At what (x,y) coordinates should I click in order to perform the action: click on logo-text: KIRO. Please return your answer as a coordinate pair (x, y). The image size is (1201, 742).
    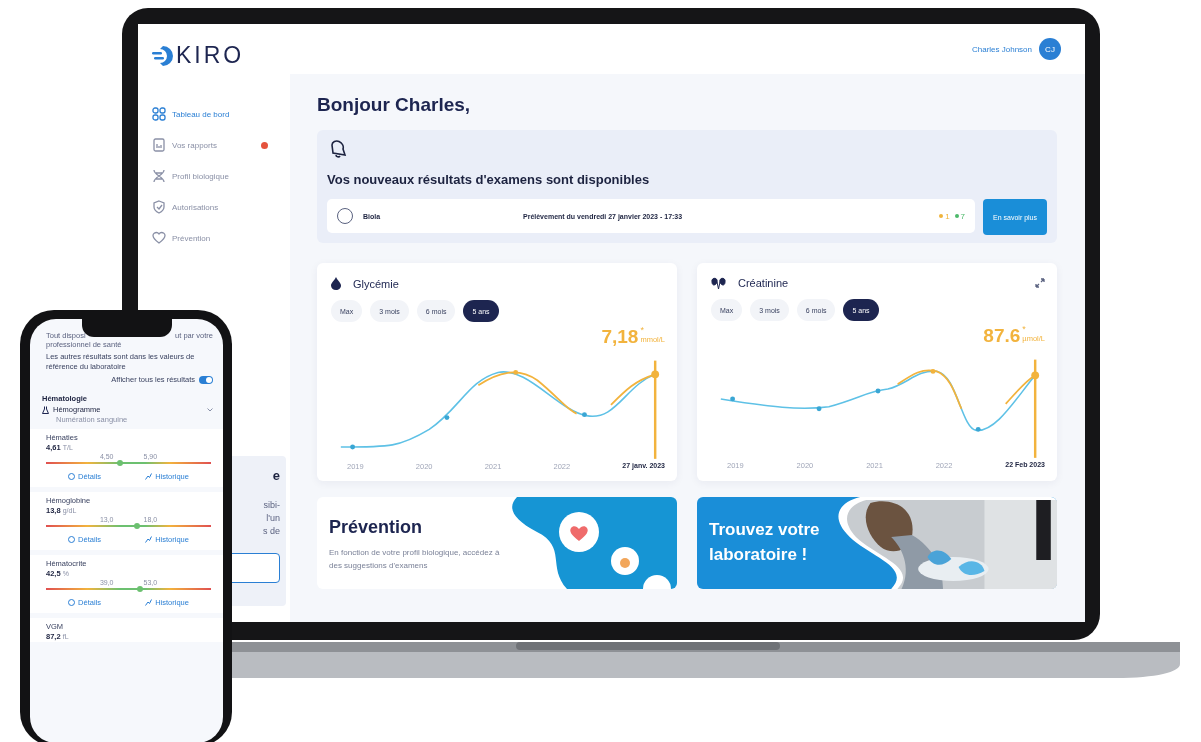
    Looking at the image, I should click on (210, 55).